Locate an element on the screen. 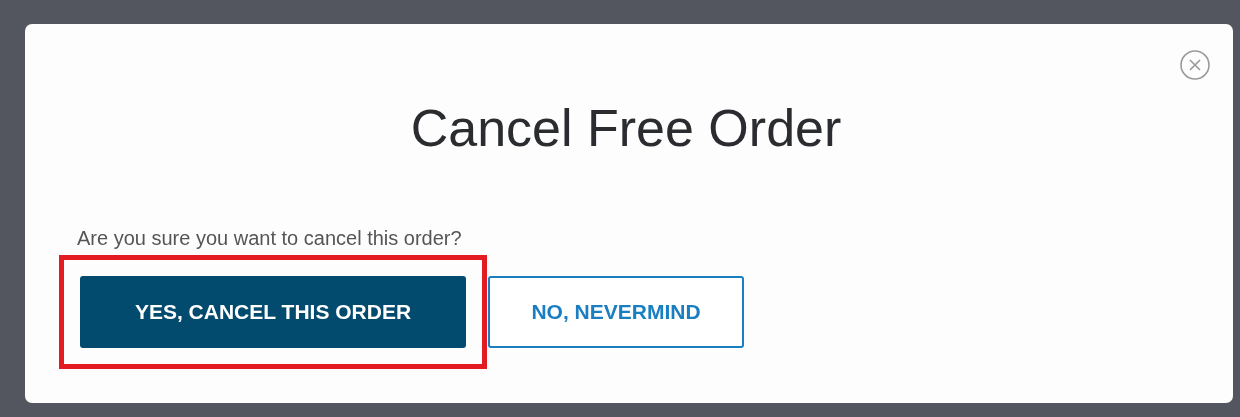  confirmation-message: Are you sure you want to cancel this order? is located at coordinates (270, 238).